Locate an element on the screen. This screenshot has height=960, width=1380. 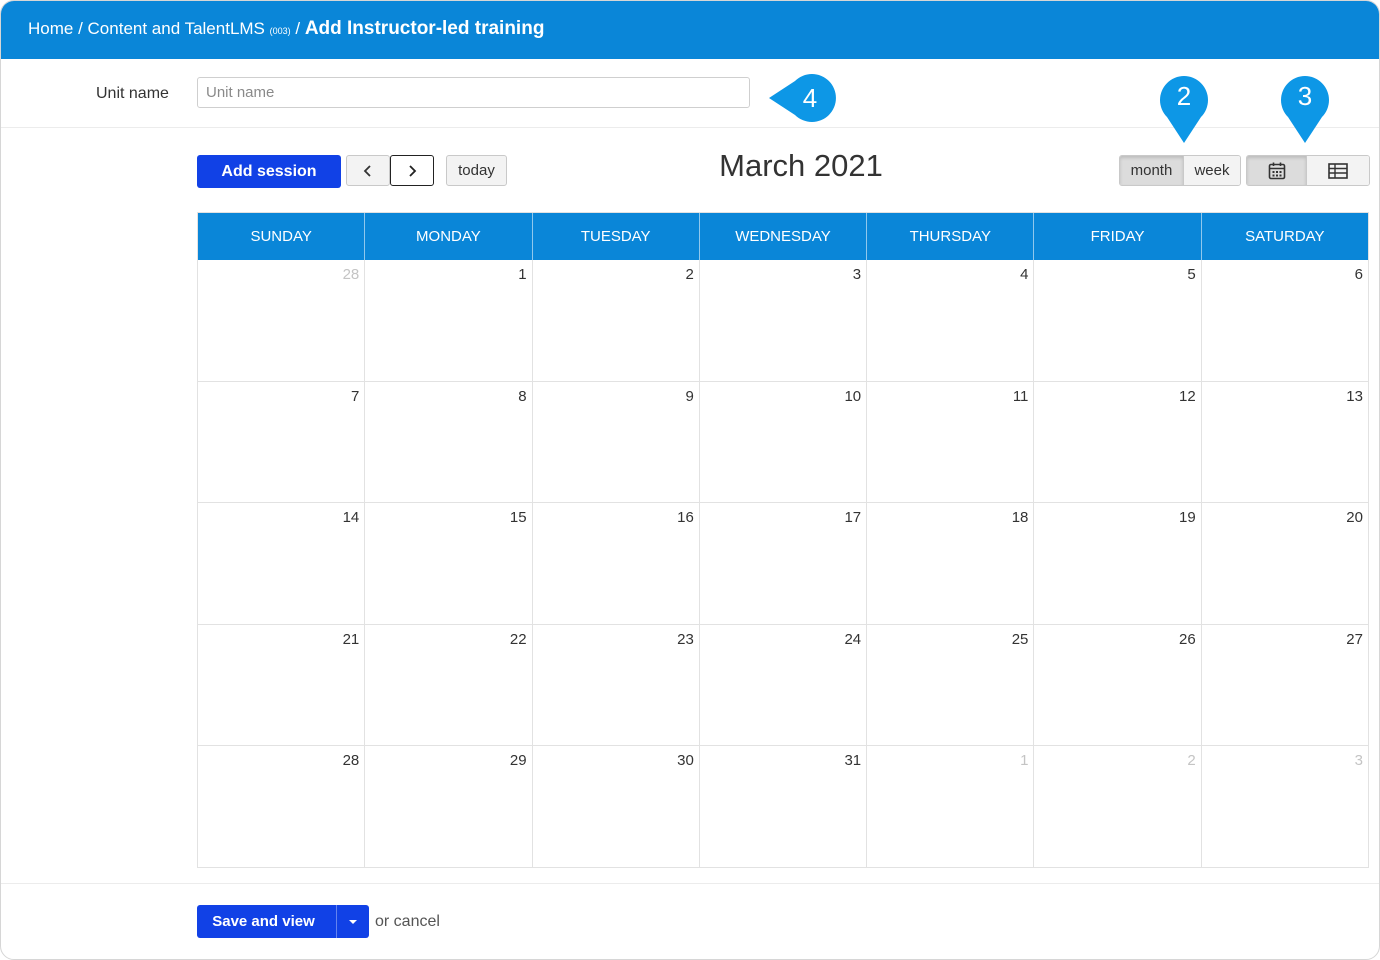
calendar-day-cell: 26 is located at coordinates (1118, 684).